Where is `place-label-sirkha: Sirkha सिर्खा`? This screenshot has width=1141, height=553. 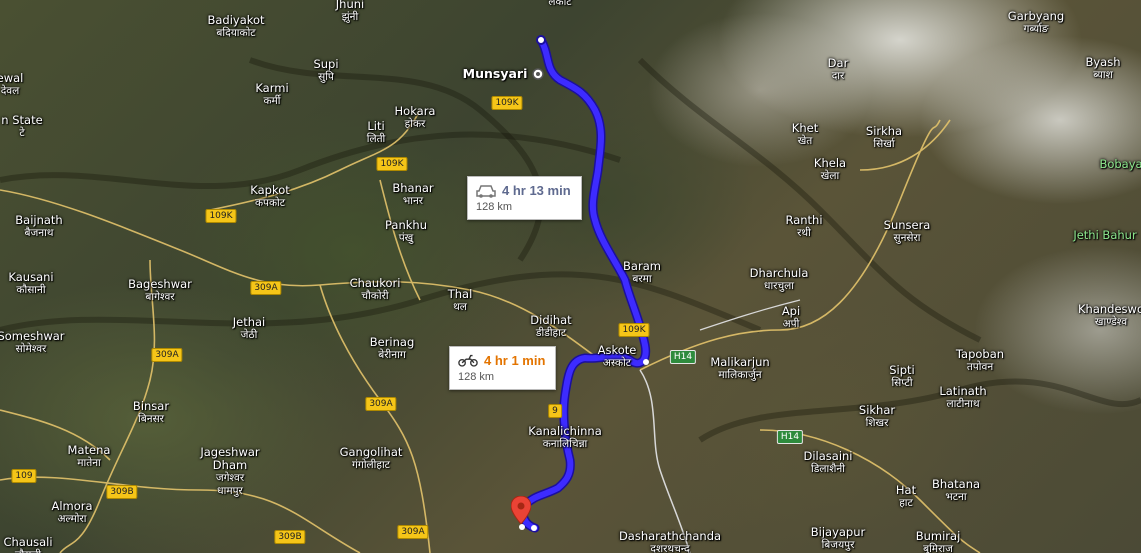 place-label-sirkha: Sirkha सिर्खा is located at coordinates (884, 138).